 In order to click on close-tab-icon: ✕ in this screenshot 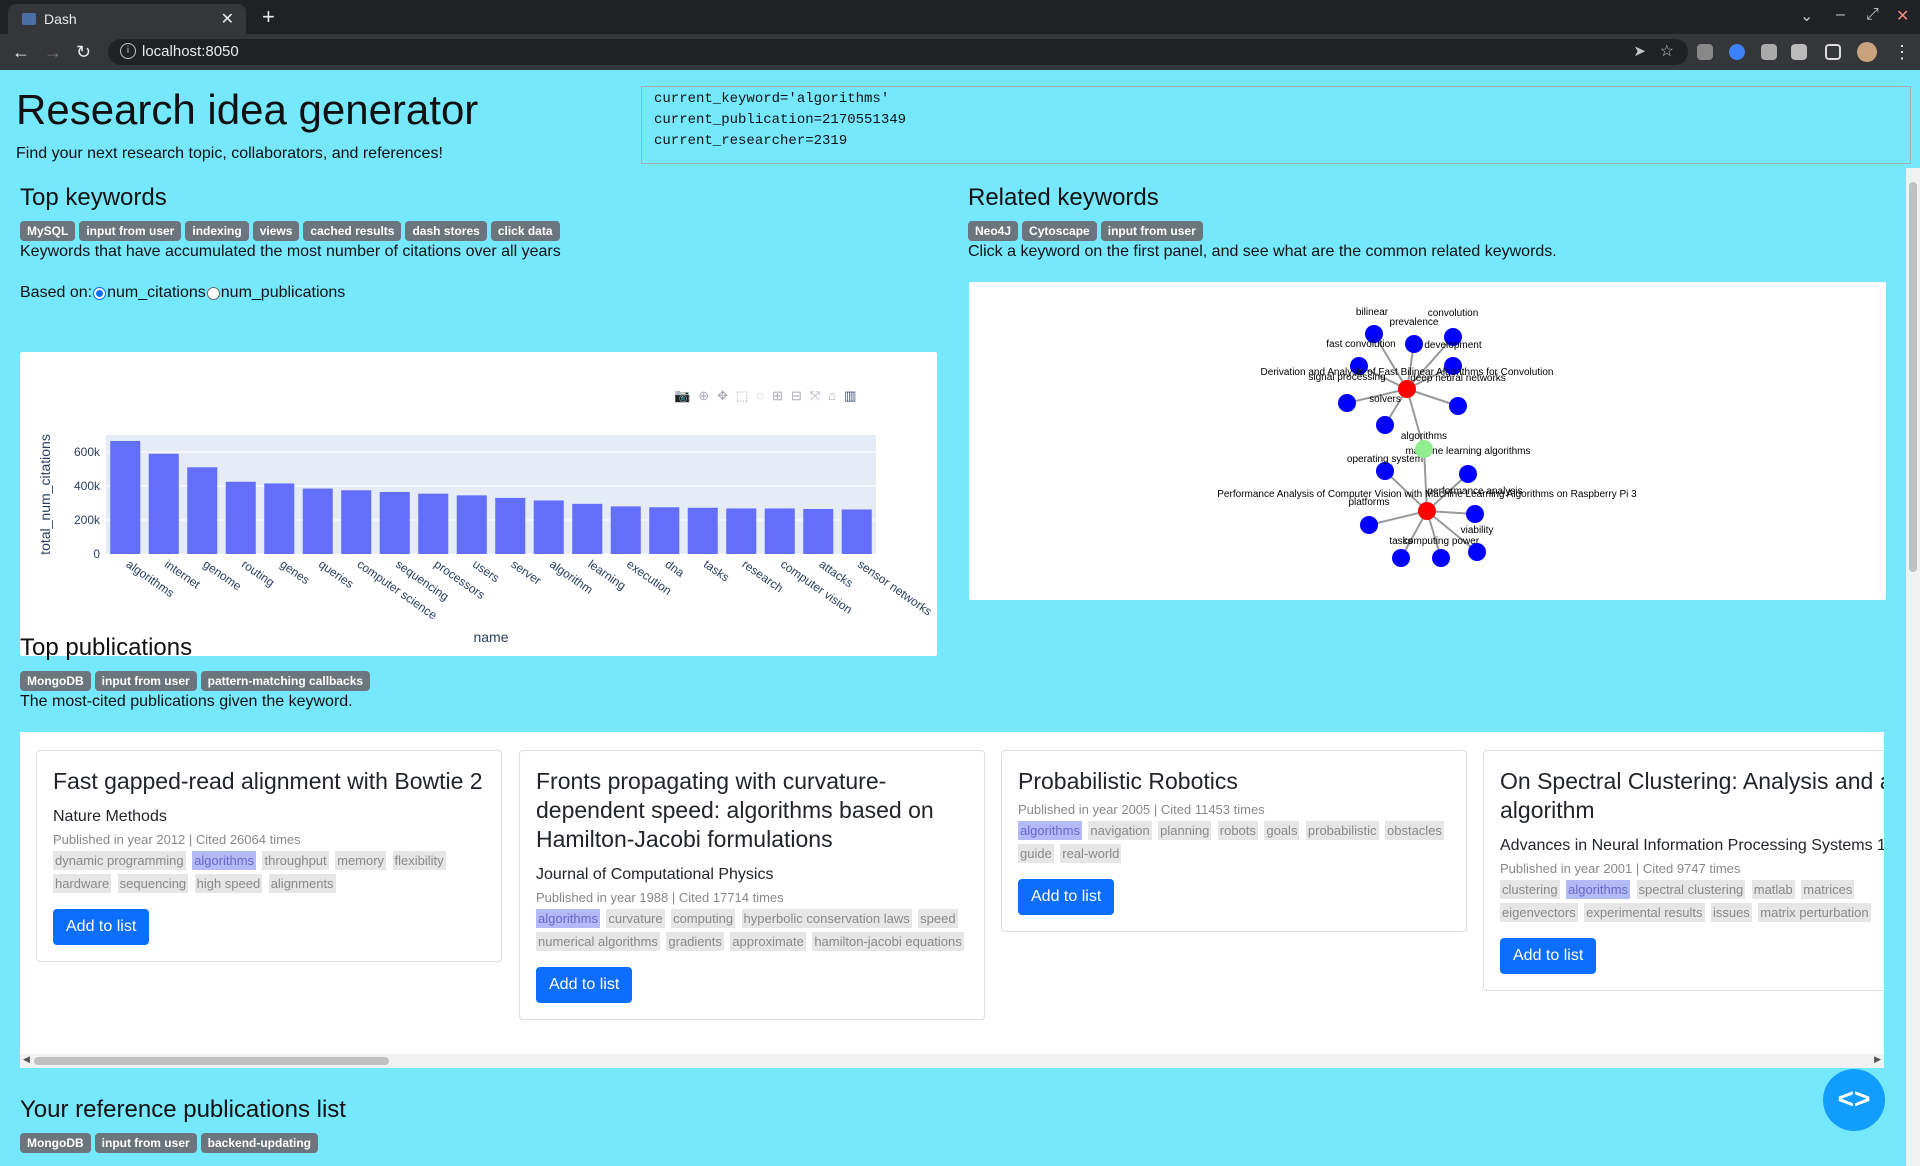, I will do `click(227, 19)`.